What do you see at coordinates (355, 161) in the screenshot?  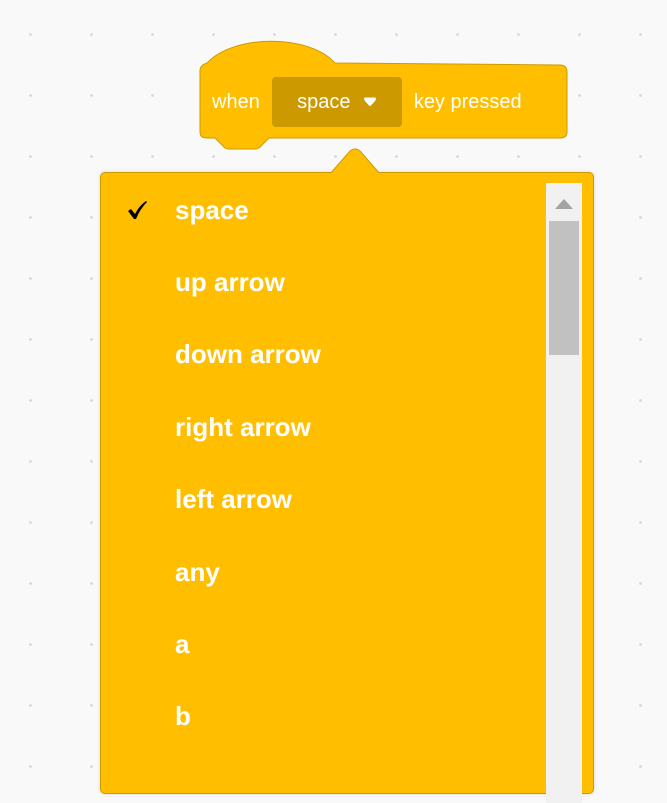 I see `dropdown-pointer-arrow` at bounding box center [355, 161].